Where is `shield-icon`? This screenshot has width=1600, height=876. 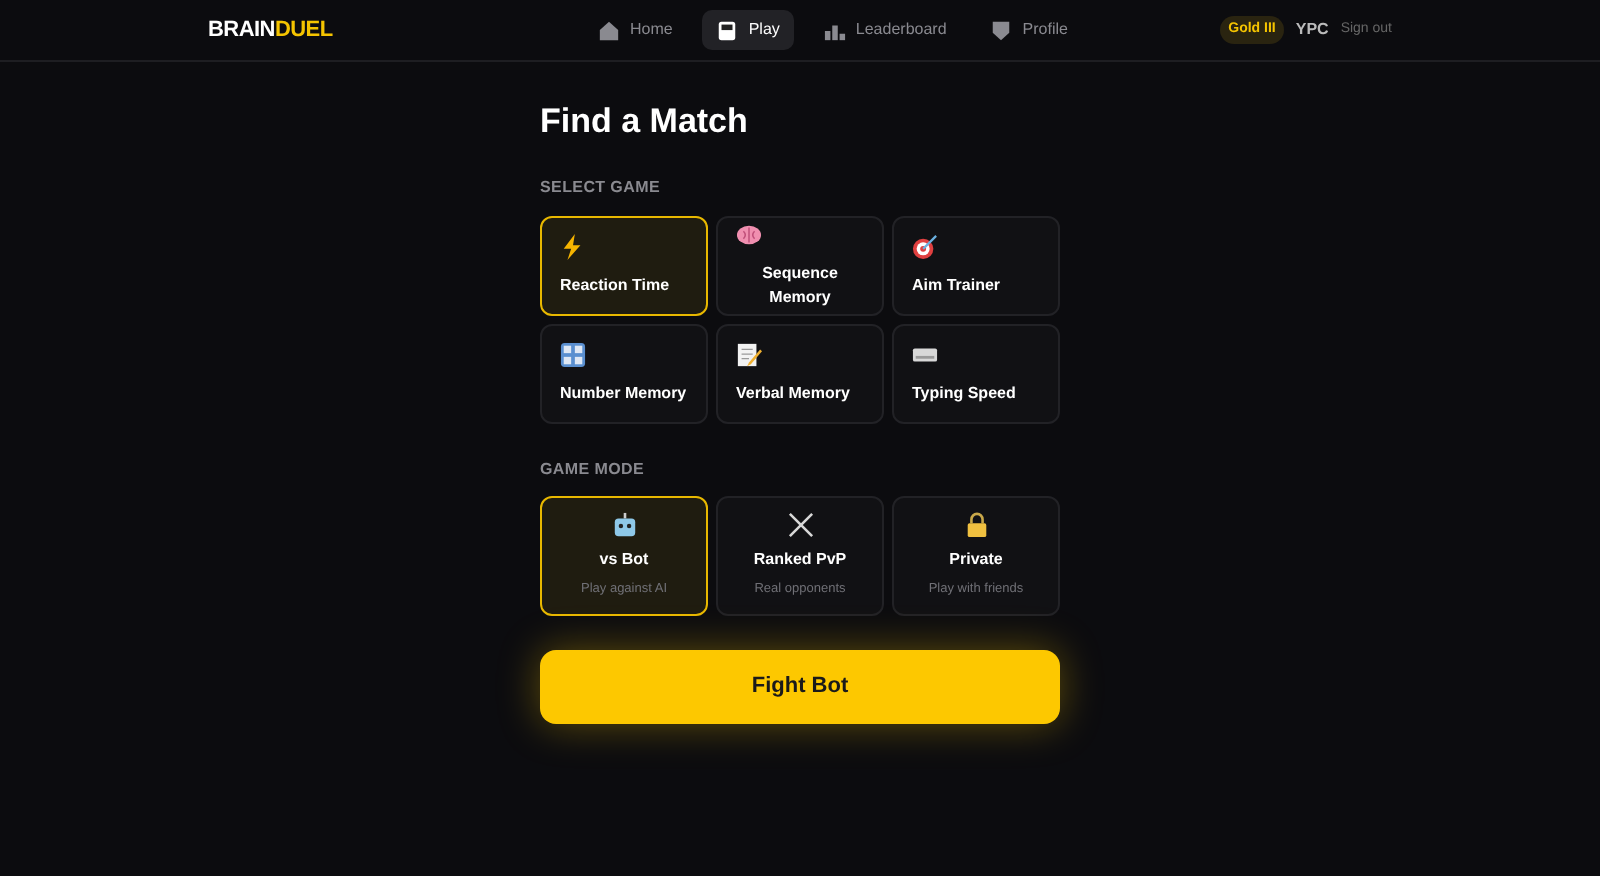
shield-icon is located at coordinates (1001, 30).